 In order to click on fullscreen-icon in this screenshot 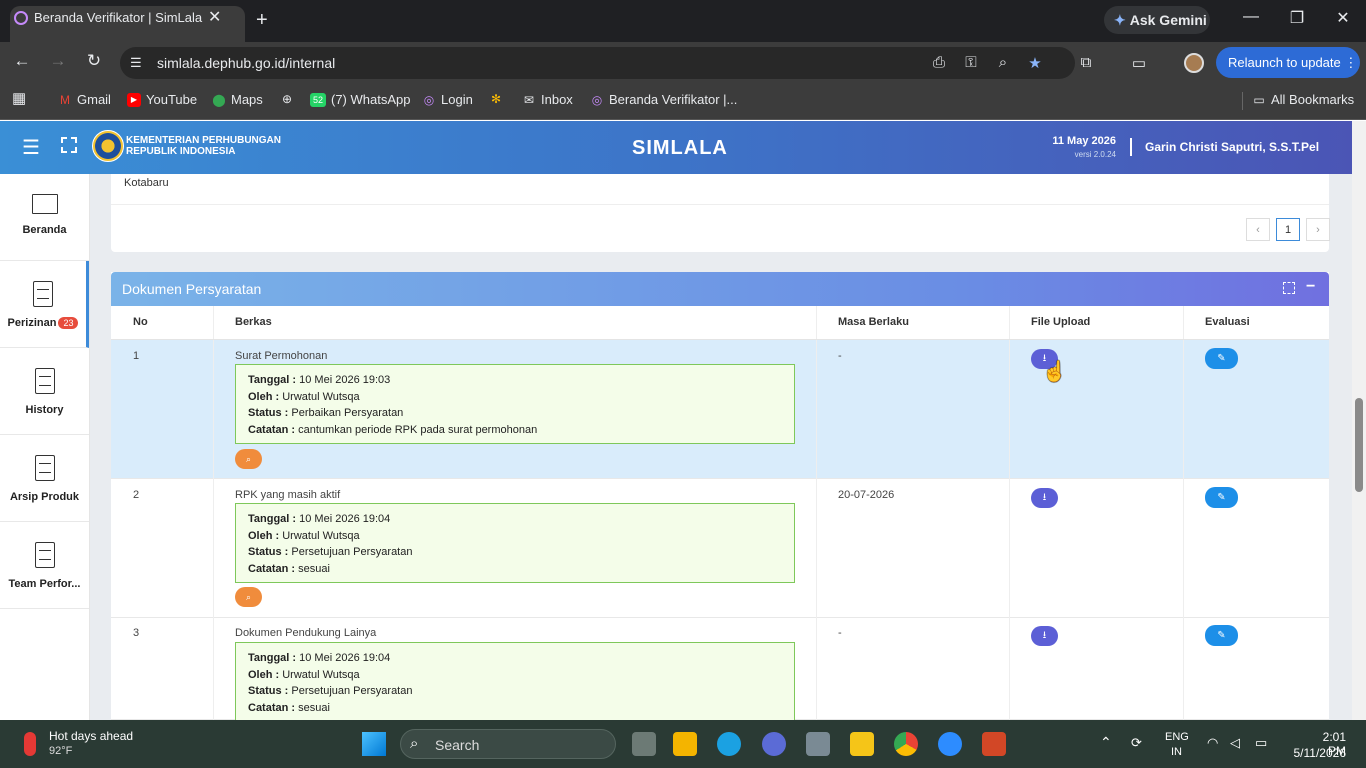, I will do `click(69, 145)`.